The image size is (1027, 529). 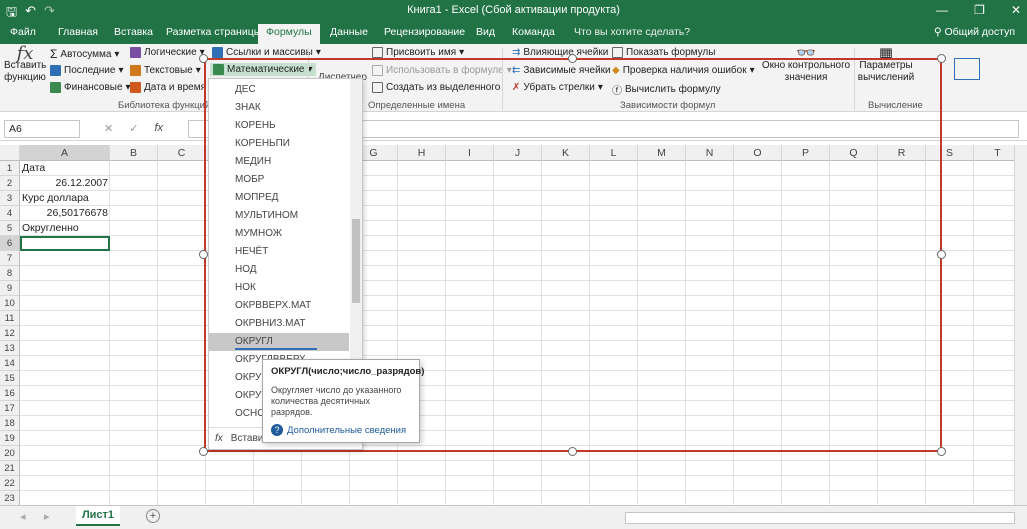 What do you see at coordinates (10, 273) in the screenshot?
I see `row-header-8: 8` at bounding box center [10, 273].